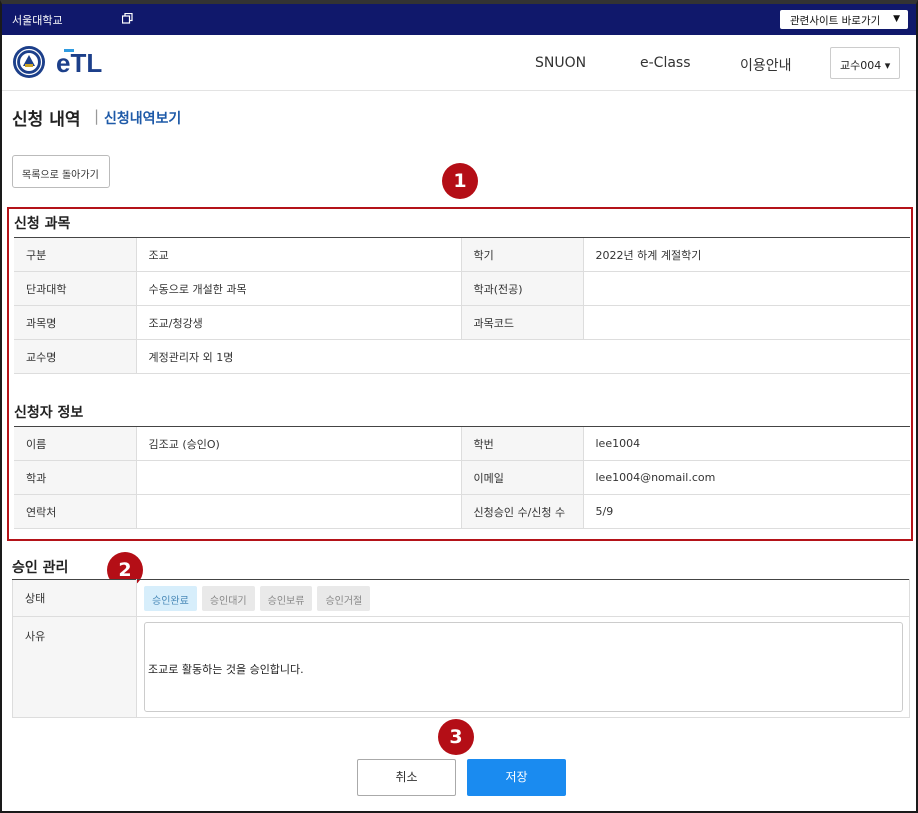 This screenshot has width=918, height=813. I want to click on table-row: 학과 이메일 lee1004@nomail.com, so click(462, 477).